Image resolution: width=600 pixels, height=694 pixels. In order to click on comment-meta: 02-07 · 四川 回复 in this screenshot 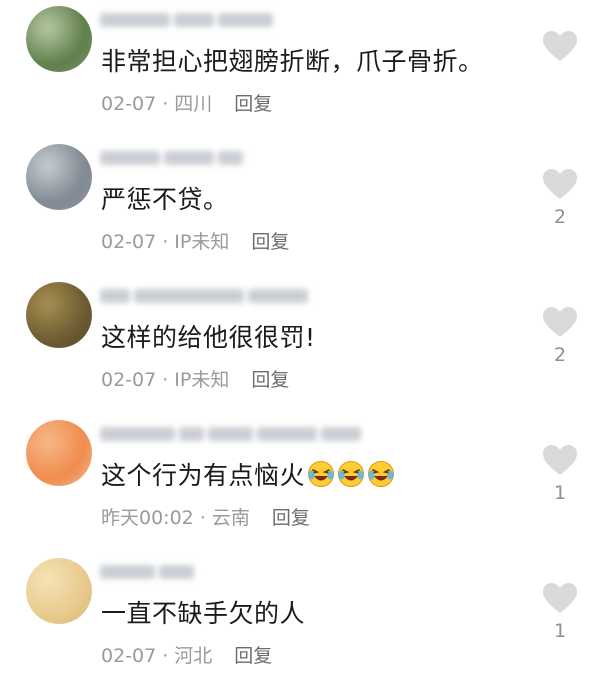, I will do `click(186, 104)`.